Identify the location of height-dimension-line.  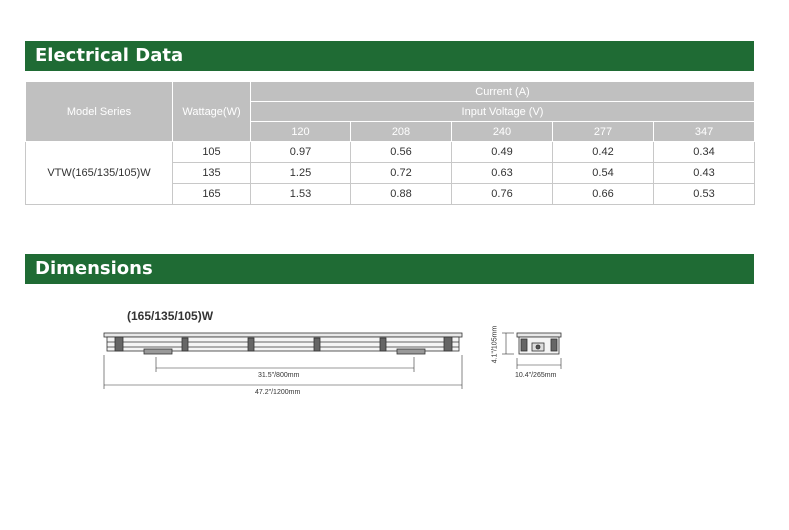
(508, 343).